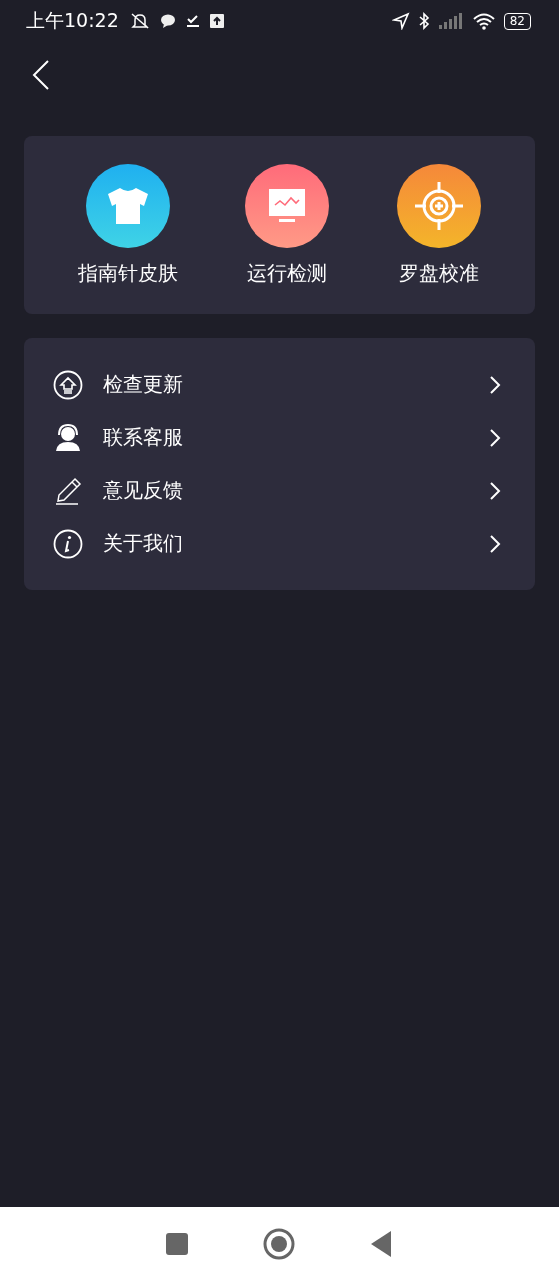  What do you see at coordinates (41, 75) in the screenshot?
I see `back-button` at bounding box center [41, 75].